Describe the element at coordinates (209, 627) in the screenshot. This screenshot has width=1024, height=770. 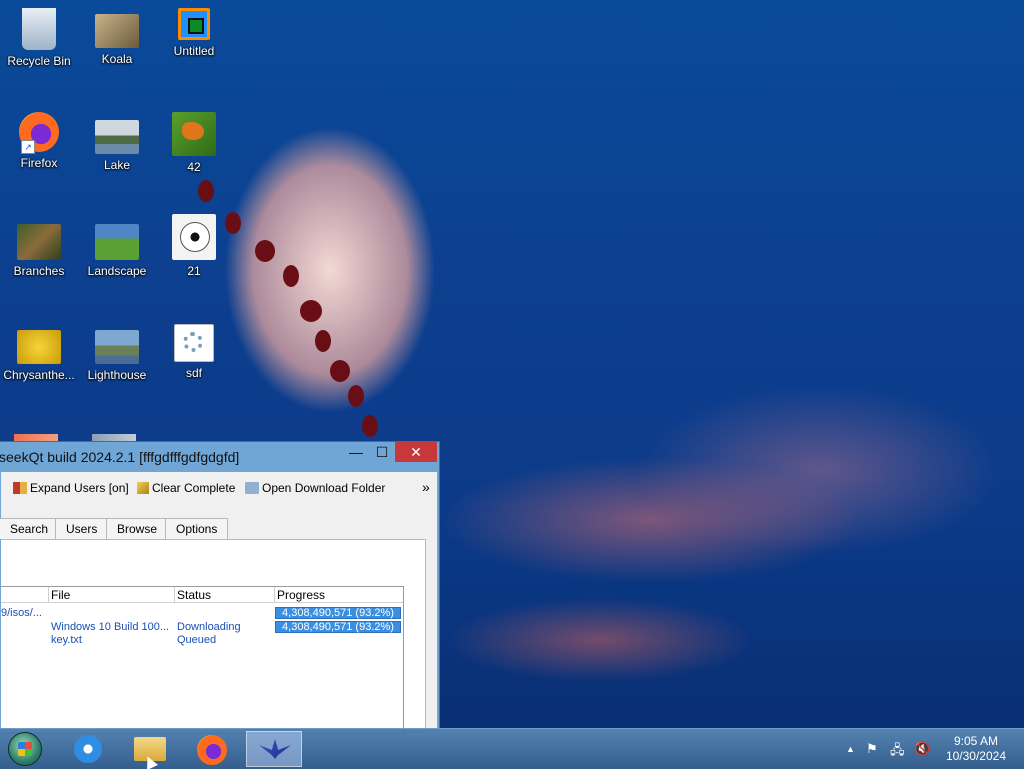
I see `row-status: Downloading` at that location.